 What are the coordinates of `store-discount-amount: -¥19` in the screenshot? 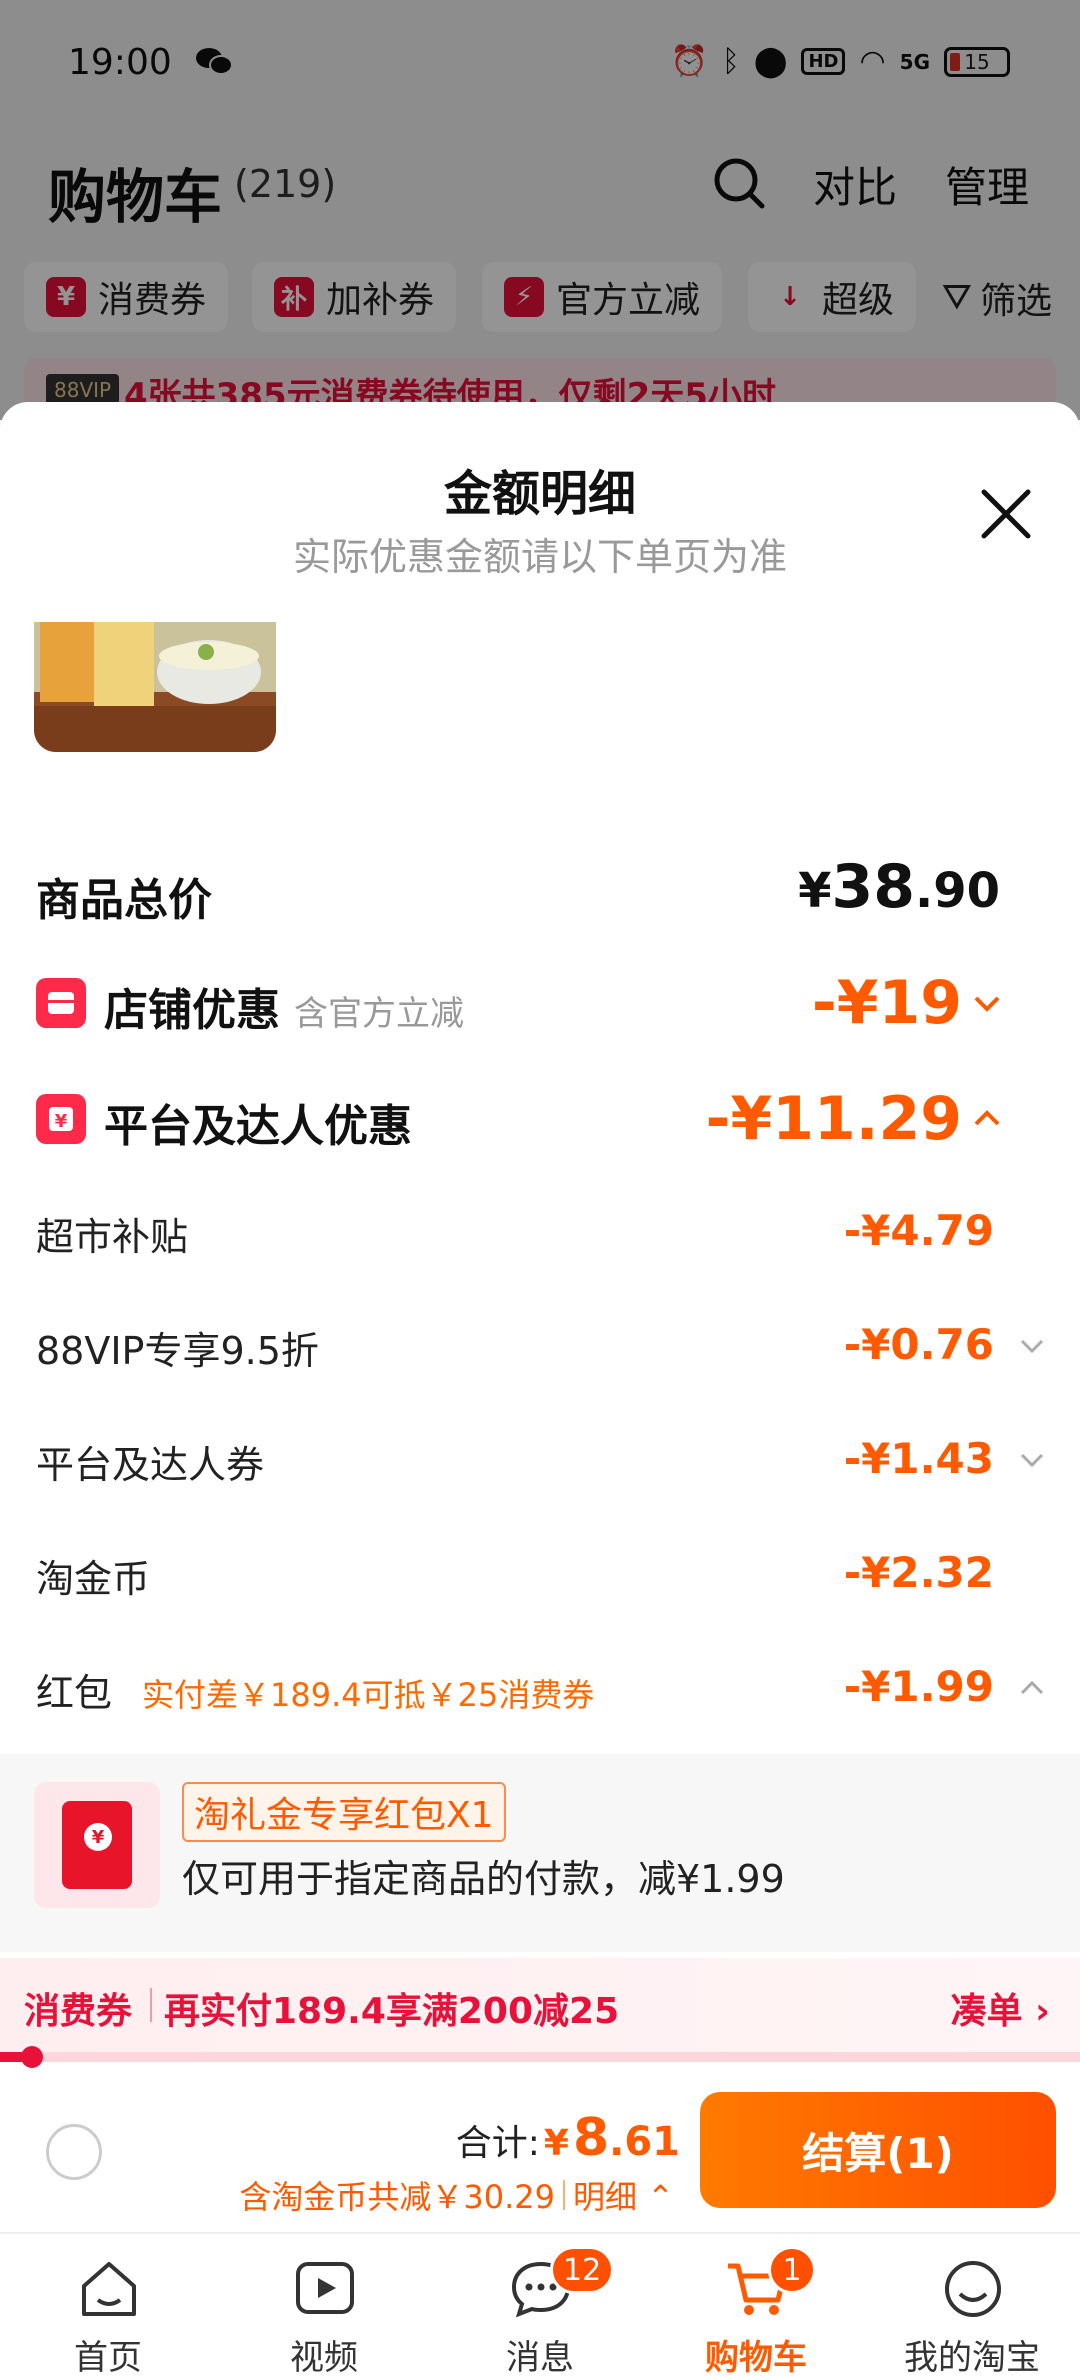 It's located at (907, 1003).